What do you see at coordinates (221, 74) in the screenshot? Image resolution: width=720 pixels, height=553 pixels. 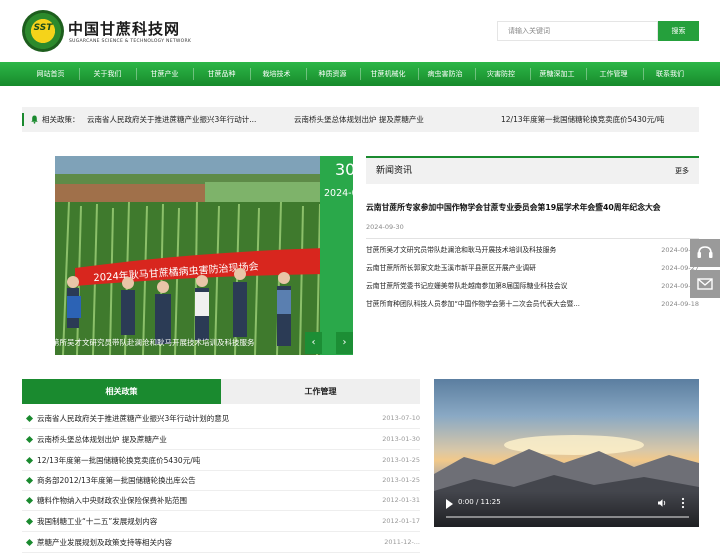 I see `nav-item-varieties: 甘蔗品种` at bounding box center [221, 74].